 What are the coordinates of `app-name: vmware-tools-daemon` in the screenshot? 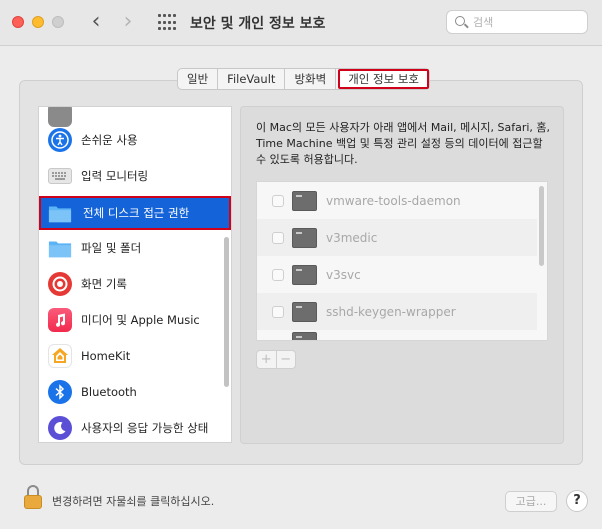 It's located at (393, 200).